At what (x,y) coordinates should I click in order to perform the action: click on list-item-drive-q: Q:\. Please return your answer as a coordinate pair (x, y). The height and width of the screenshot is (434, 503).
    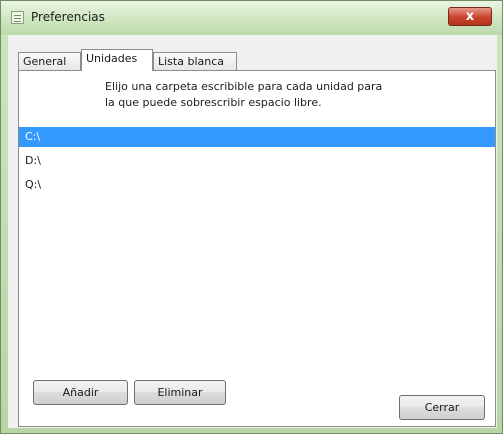
    Looking at the image, I should click on (257, 185).